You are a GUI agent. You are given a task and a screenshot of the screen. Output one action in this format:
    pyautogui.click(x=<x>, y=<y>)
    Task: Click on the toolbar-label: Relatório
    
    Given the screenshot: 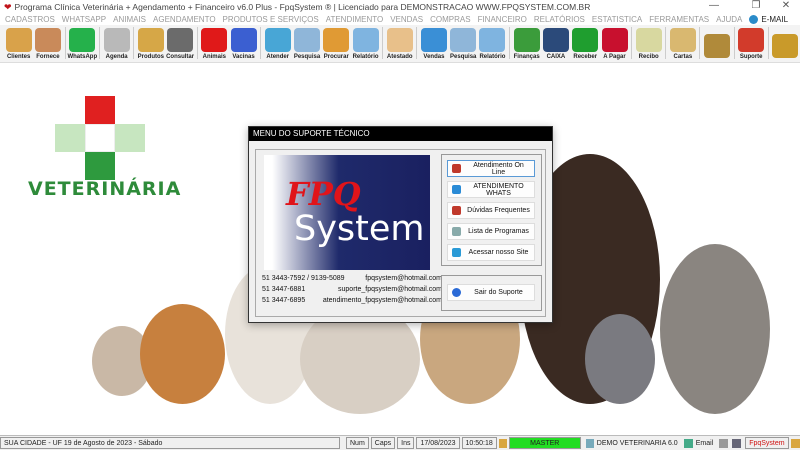 What is the action you would take?
    pyautogui.click(x=492, y=57)
    